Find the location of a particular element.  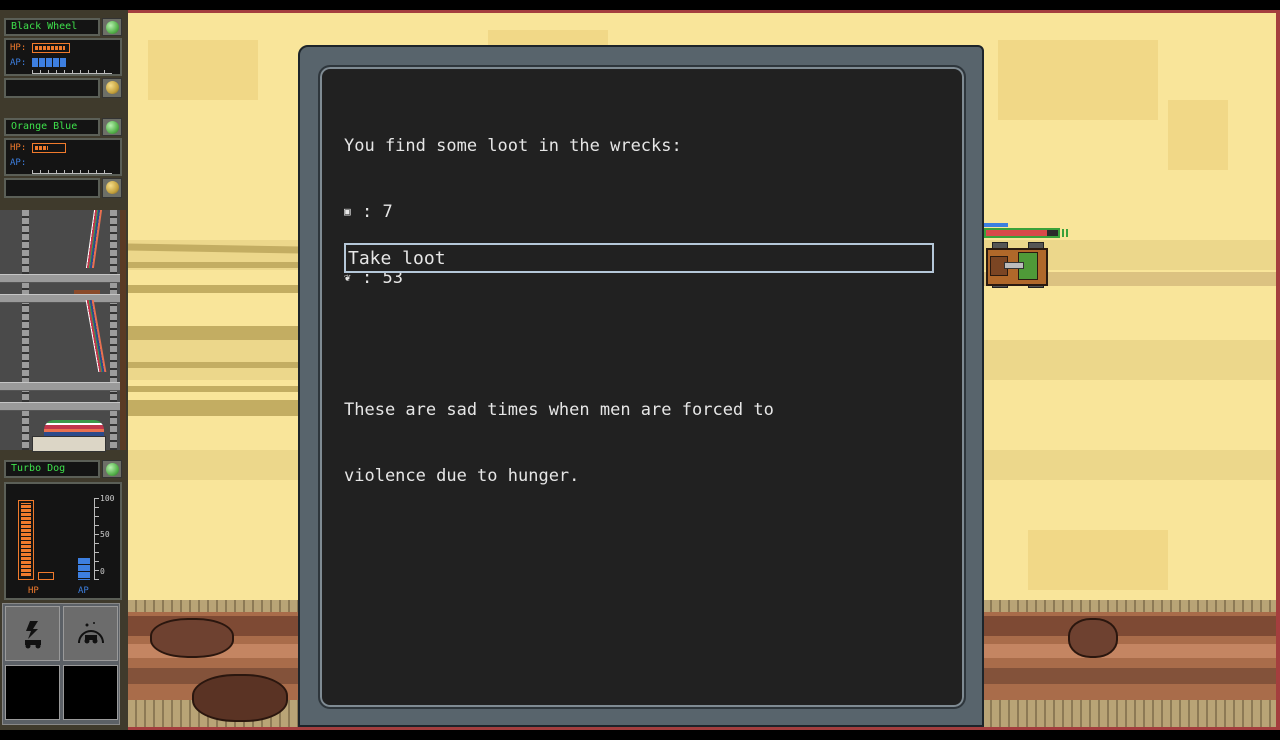

boost-icon is located at coordinates (33, 635).